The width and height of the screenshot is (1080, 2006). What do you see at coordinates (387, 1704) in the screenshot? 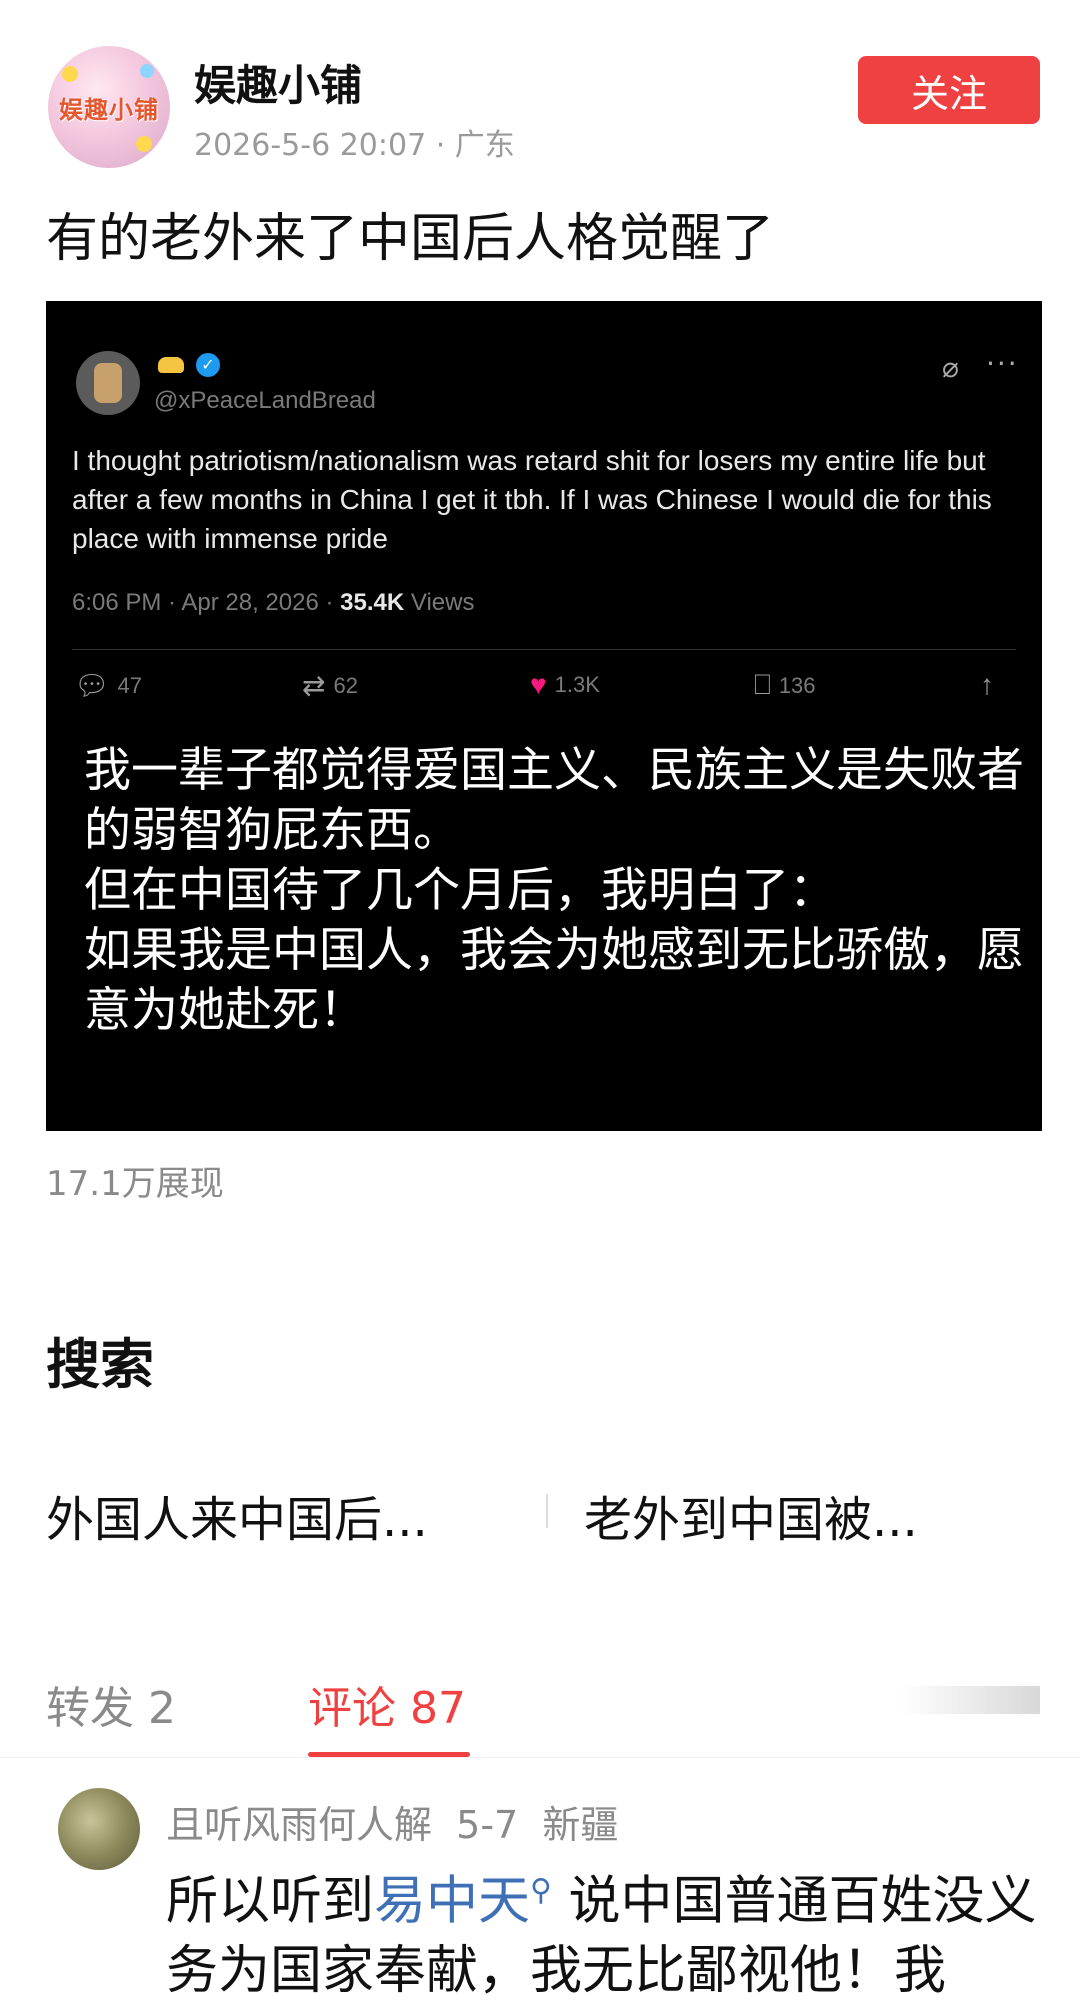
I see `tab-comments: 评论 87` at bounding box center [387, 1704].